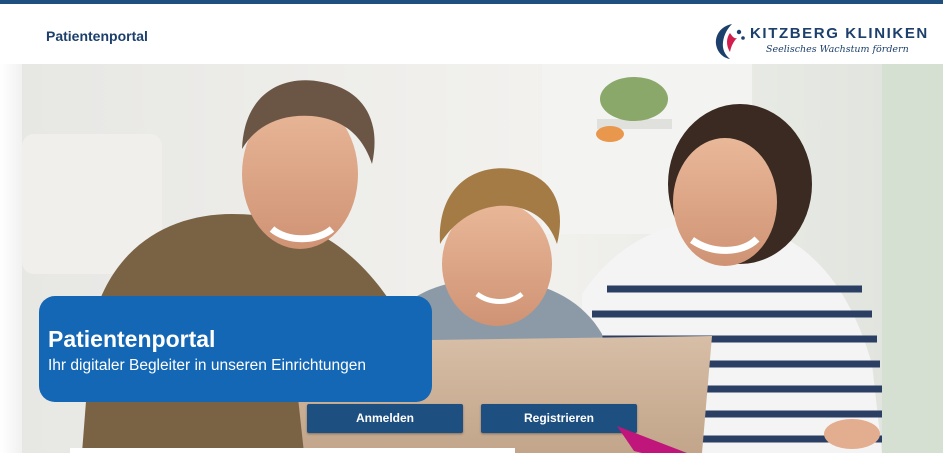  I want to click on login-button: Anmelden, so click(385, 418).